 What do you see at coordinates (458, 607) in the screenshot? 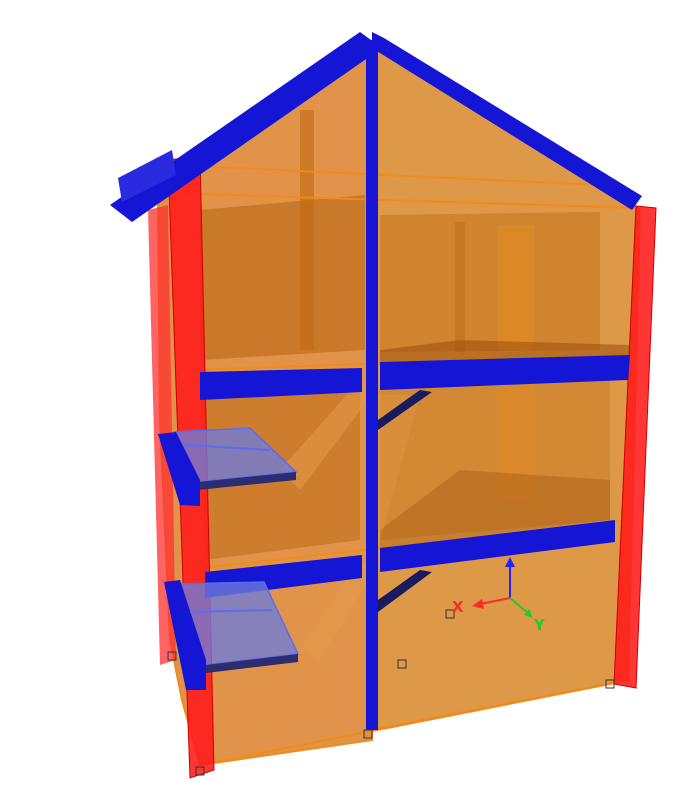
I see `x-axis-label: X` at bounding box center [458, 607].